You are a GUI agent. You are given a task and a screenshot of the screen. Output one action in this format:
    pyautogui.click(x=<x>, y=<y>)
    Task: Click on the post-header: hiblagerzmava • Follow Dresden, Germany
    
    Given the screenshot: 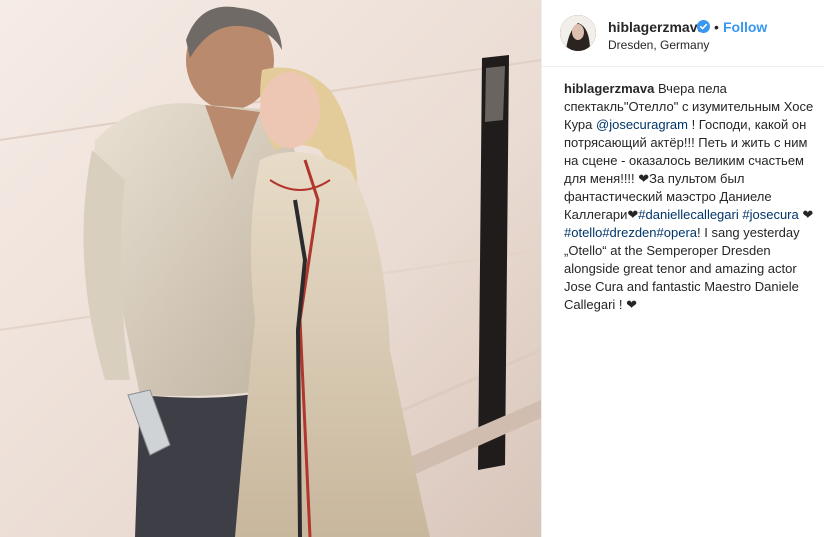 What is the action you would take?
    pyautogui.click(x=683, y=33)
    